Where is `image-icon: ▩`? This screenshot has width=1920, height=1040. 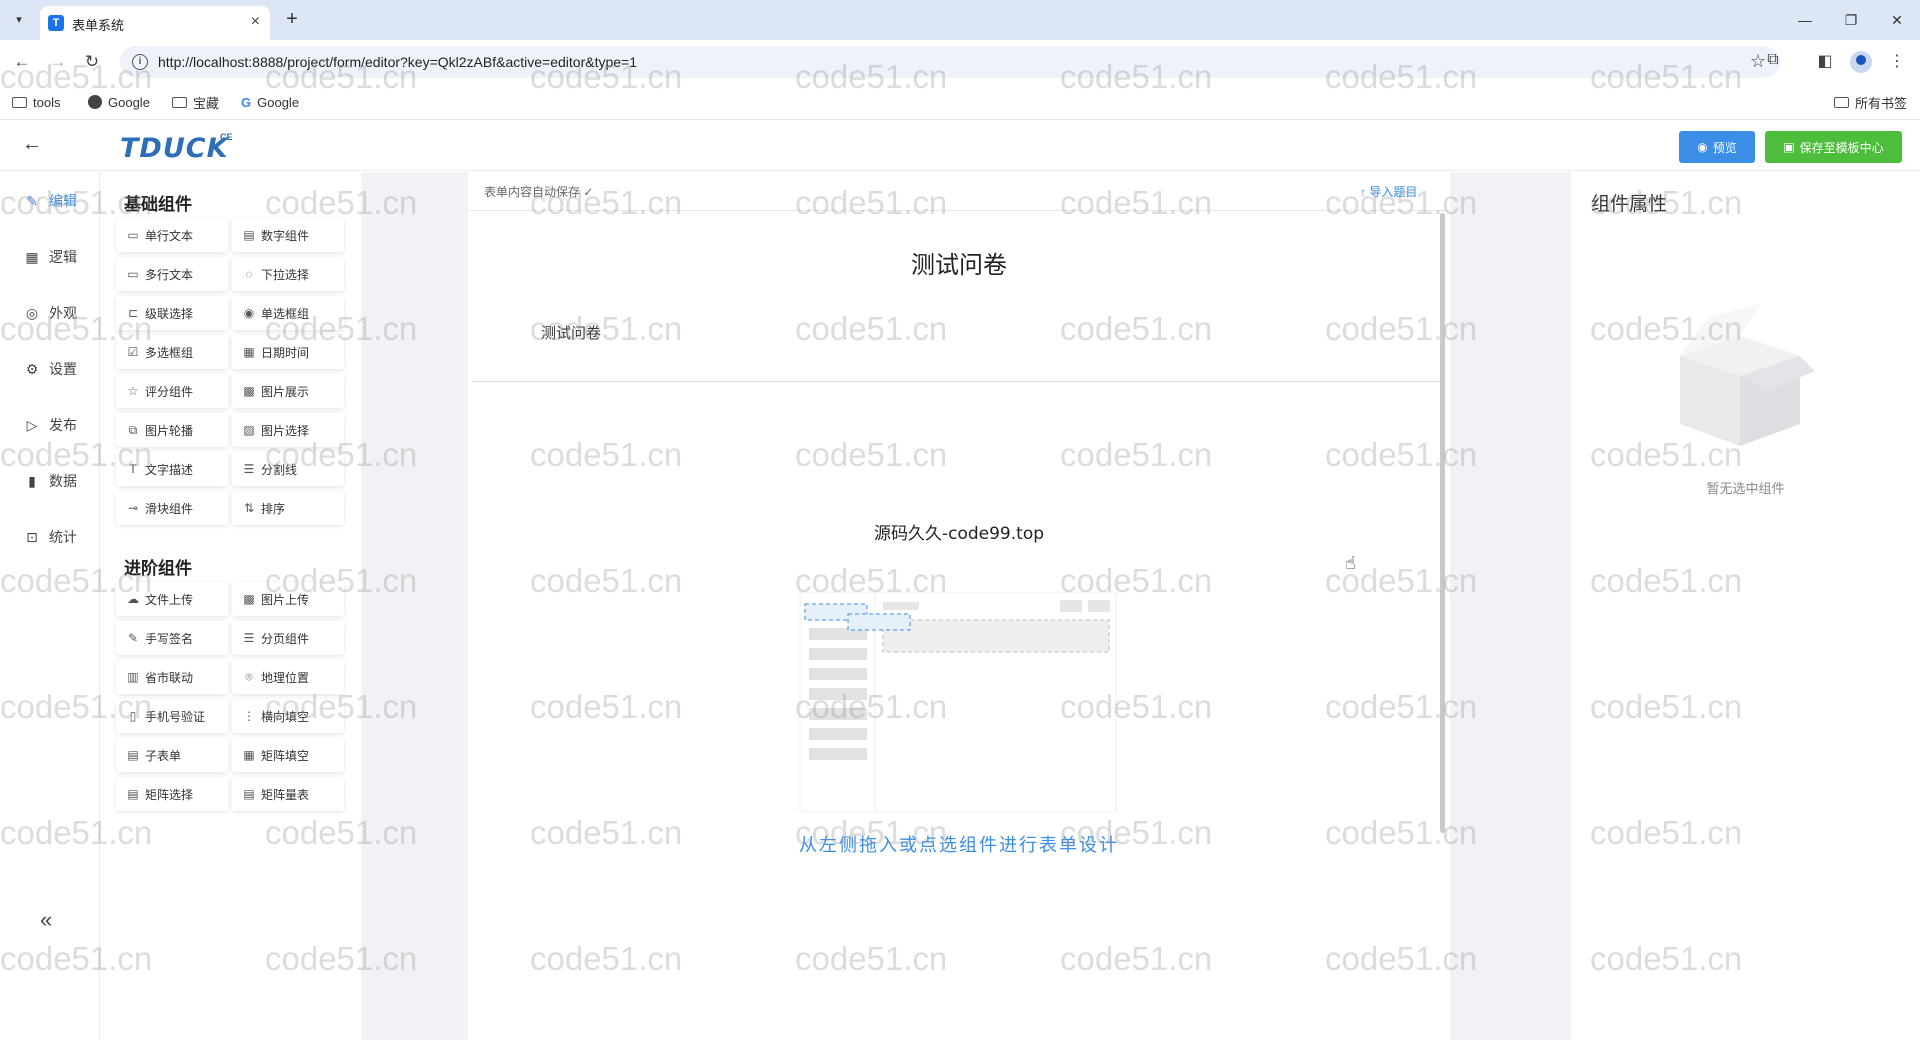
image-icon: ▩ is located at coordinates (249, 391).